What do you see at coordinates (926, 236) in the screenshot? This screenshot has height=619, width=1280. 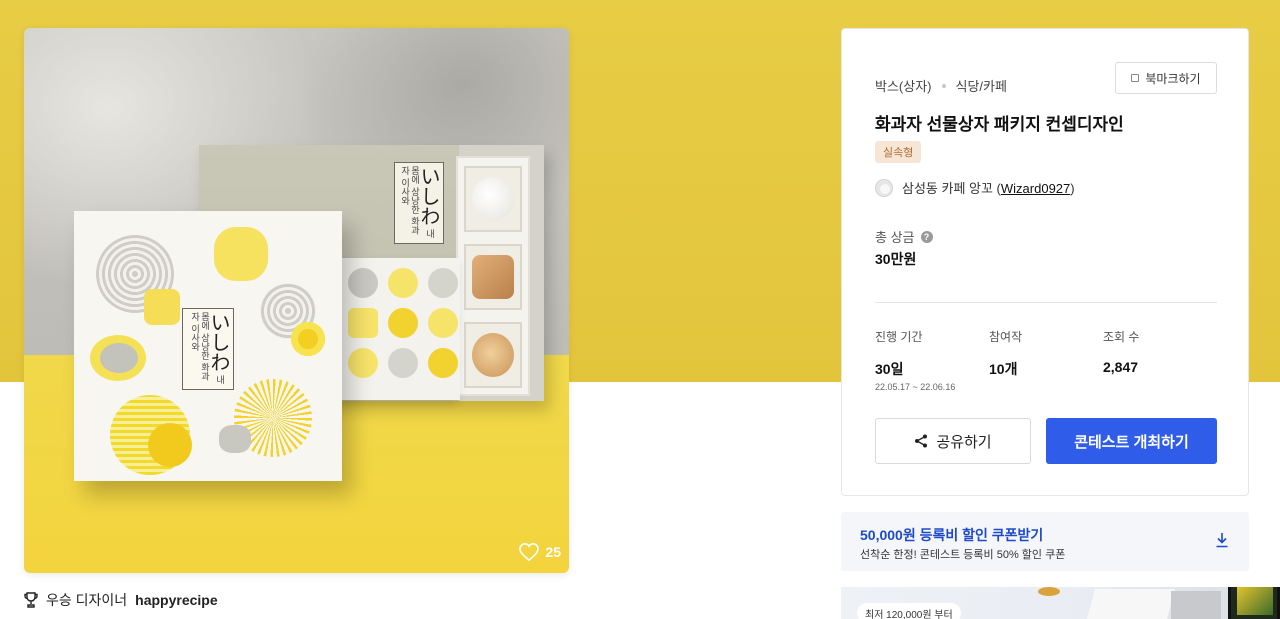 I see `question-icon: ?` at bounding box center [926, 236].